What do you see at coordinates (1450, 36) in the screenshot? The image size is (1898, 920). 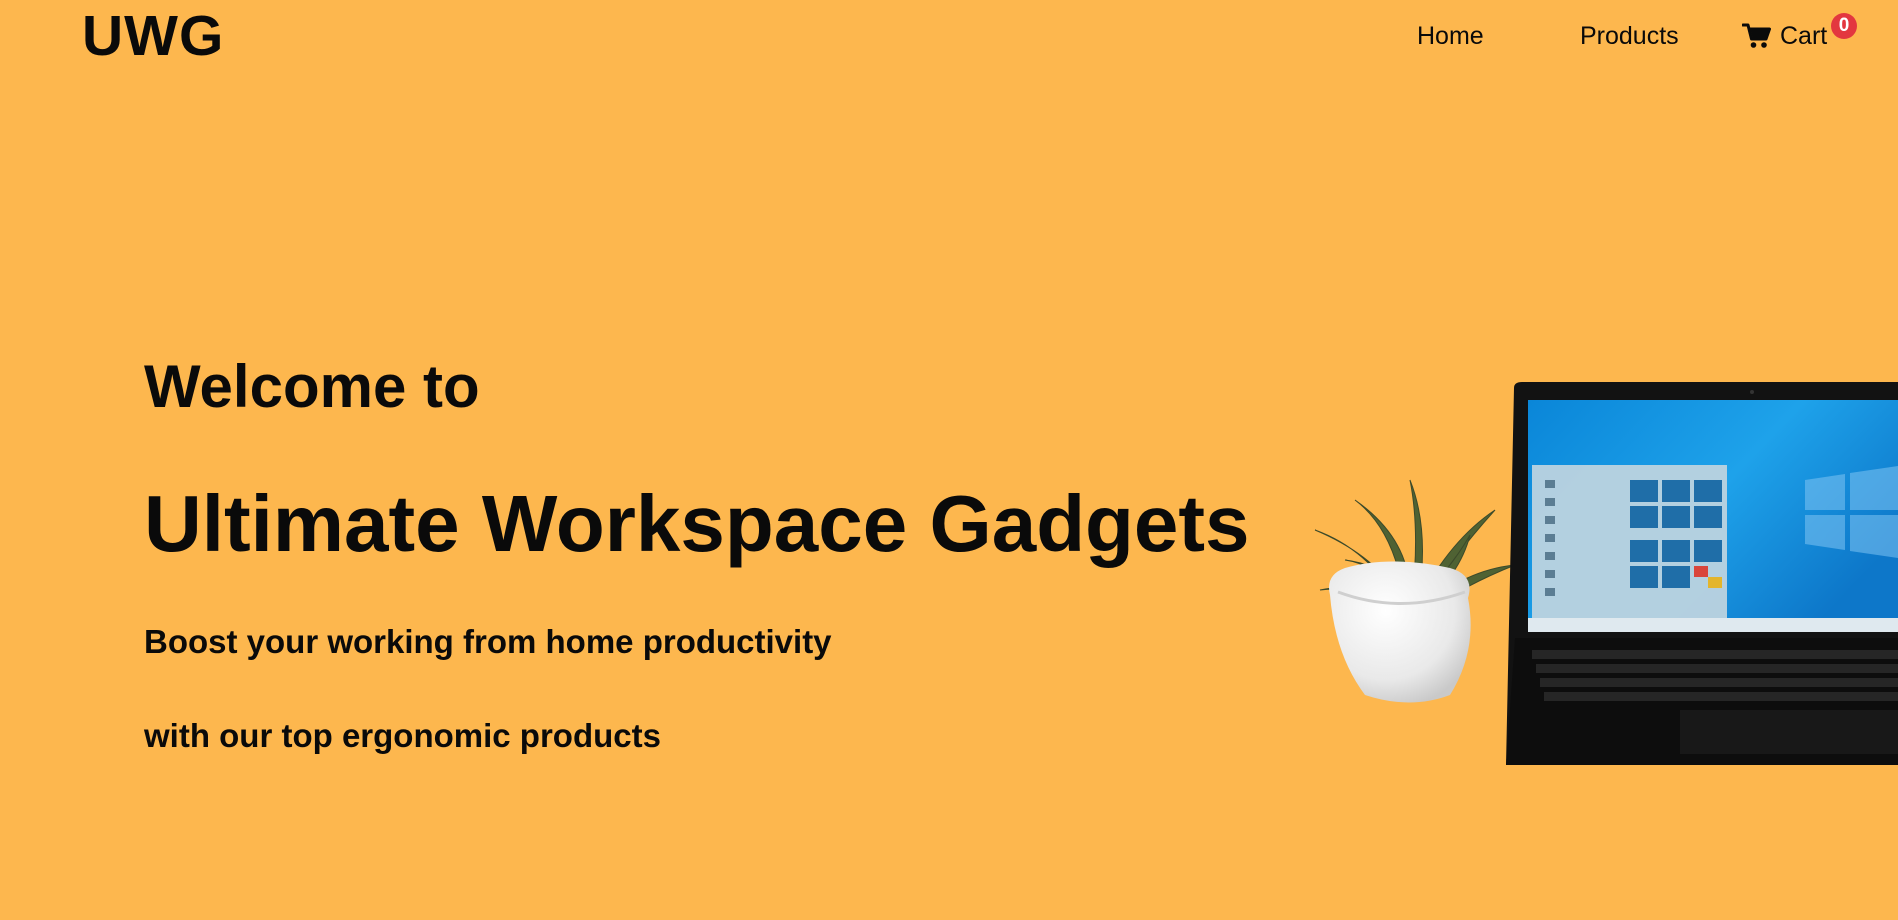 I see `nav-link-home: Home` at bounding box center [1450, 36].